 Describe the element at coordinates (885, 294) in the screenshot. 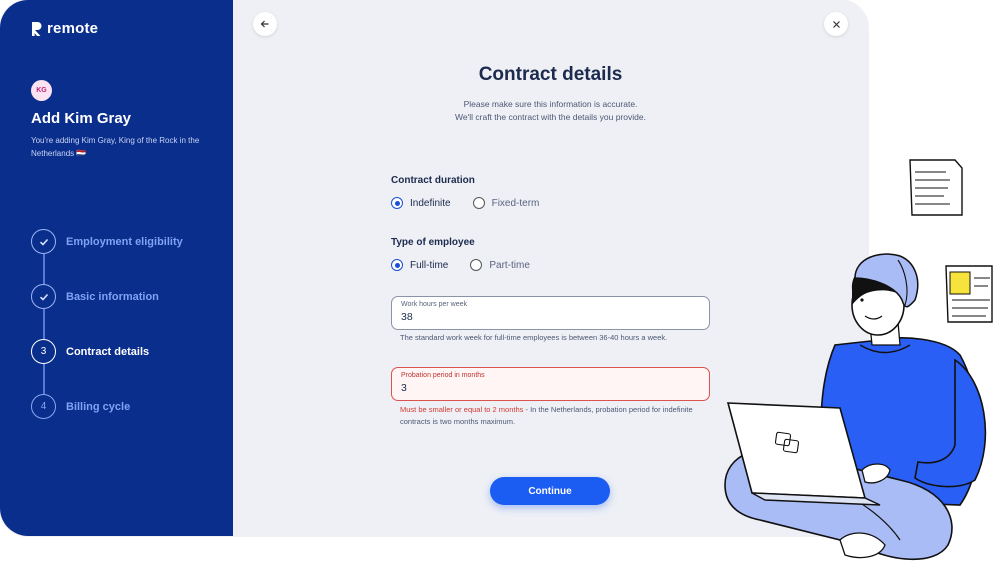

I see `person-head` at that location.